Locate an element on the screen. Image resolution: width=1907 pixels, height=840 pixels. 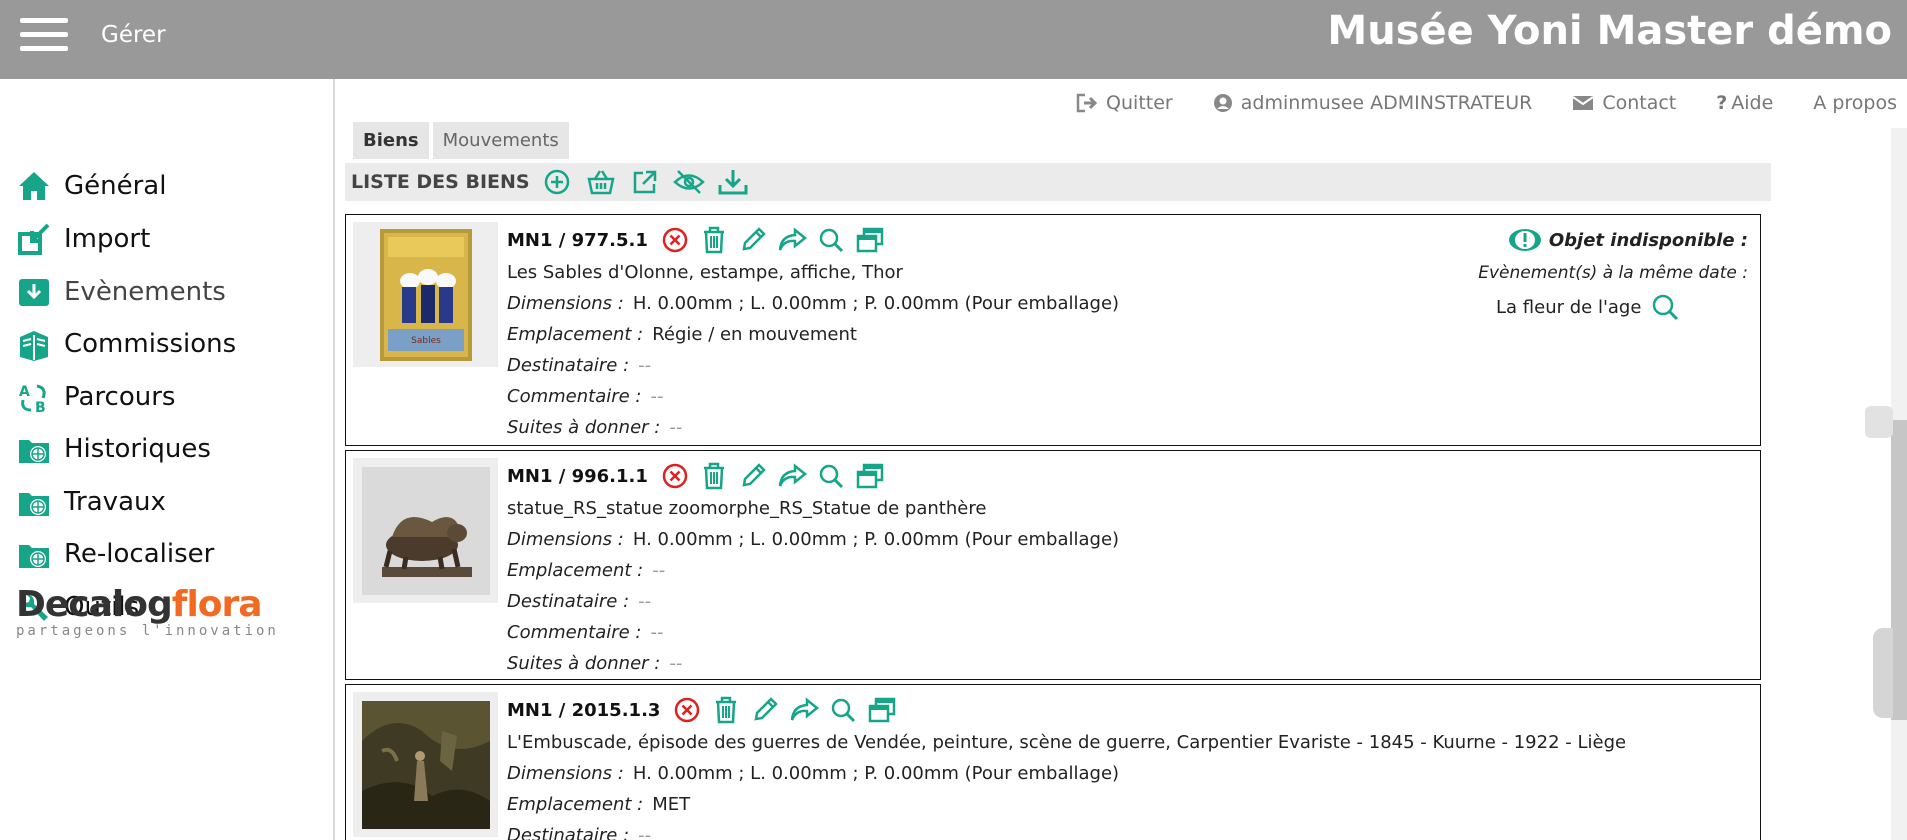
list-header: LISTE DES BIENS is located at coordinates (1058, 182).